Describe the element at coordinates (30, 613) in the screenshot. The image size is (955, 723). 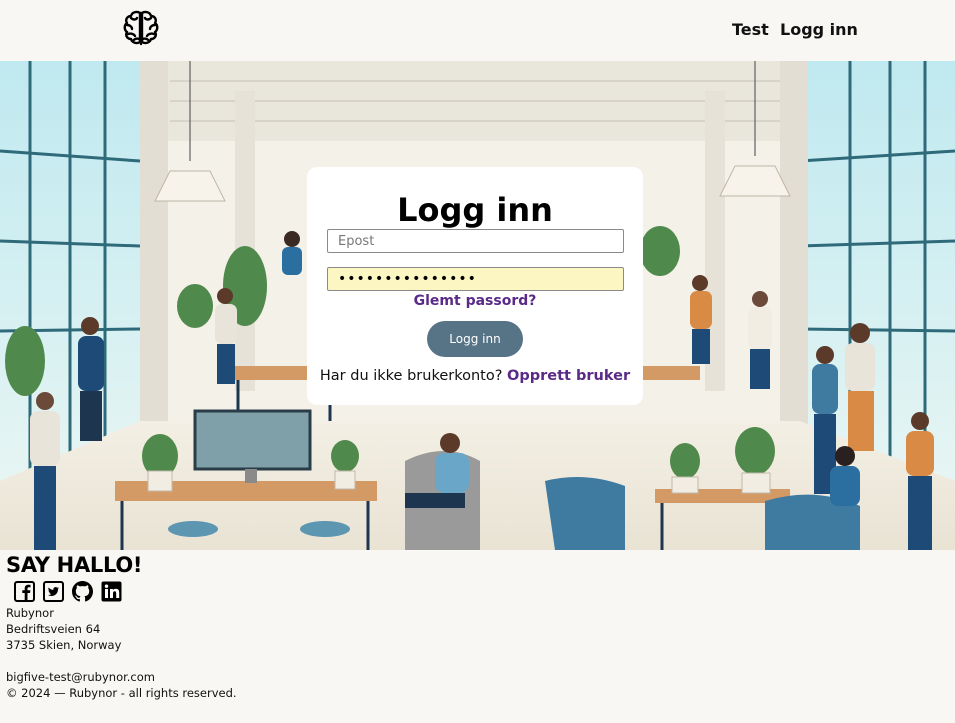
I see `company-name: Rubynor` at that location.